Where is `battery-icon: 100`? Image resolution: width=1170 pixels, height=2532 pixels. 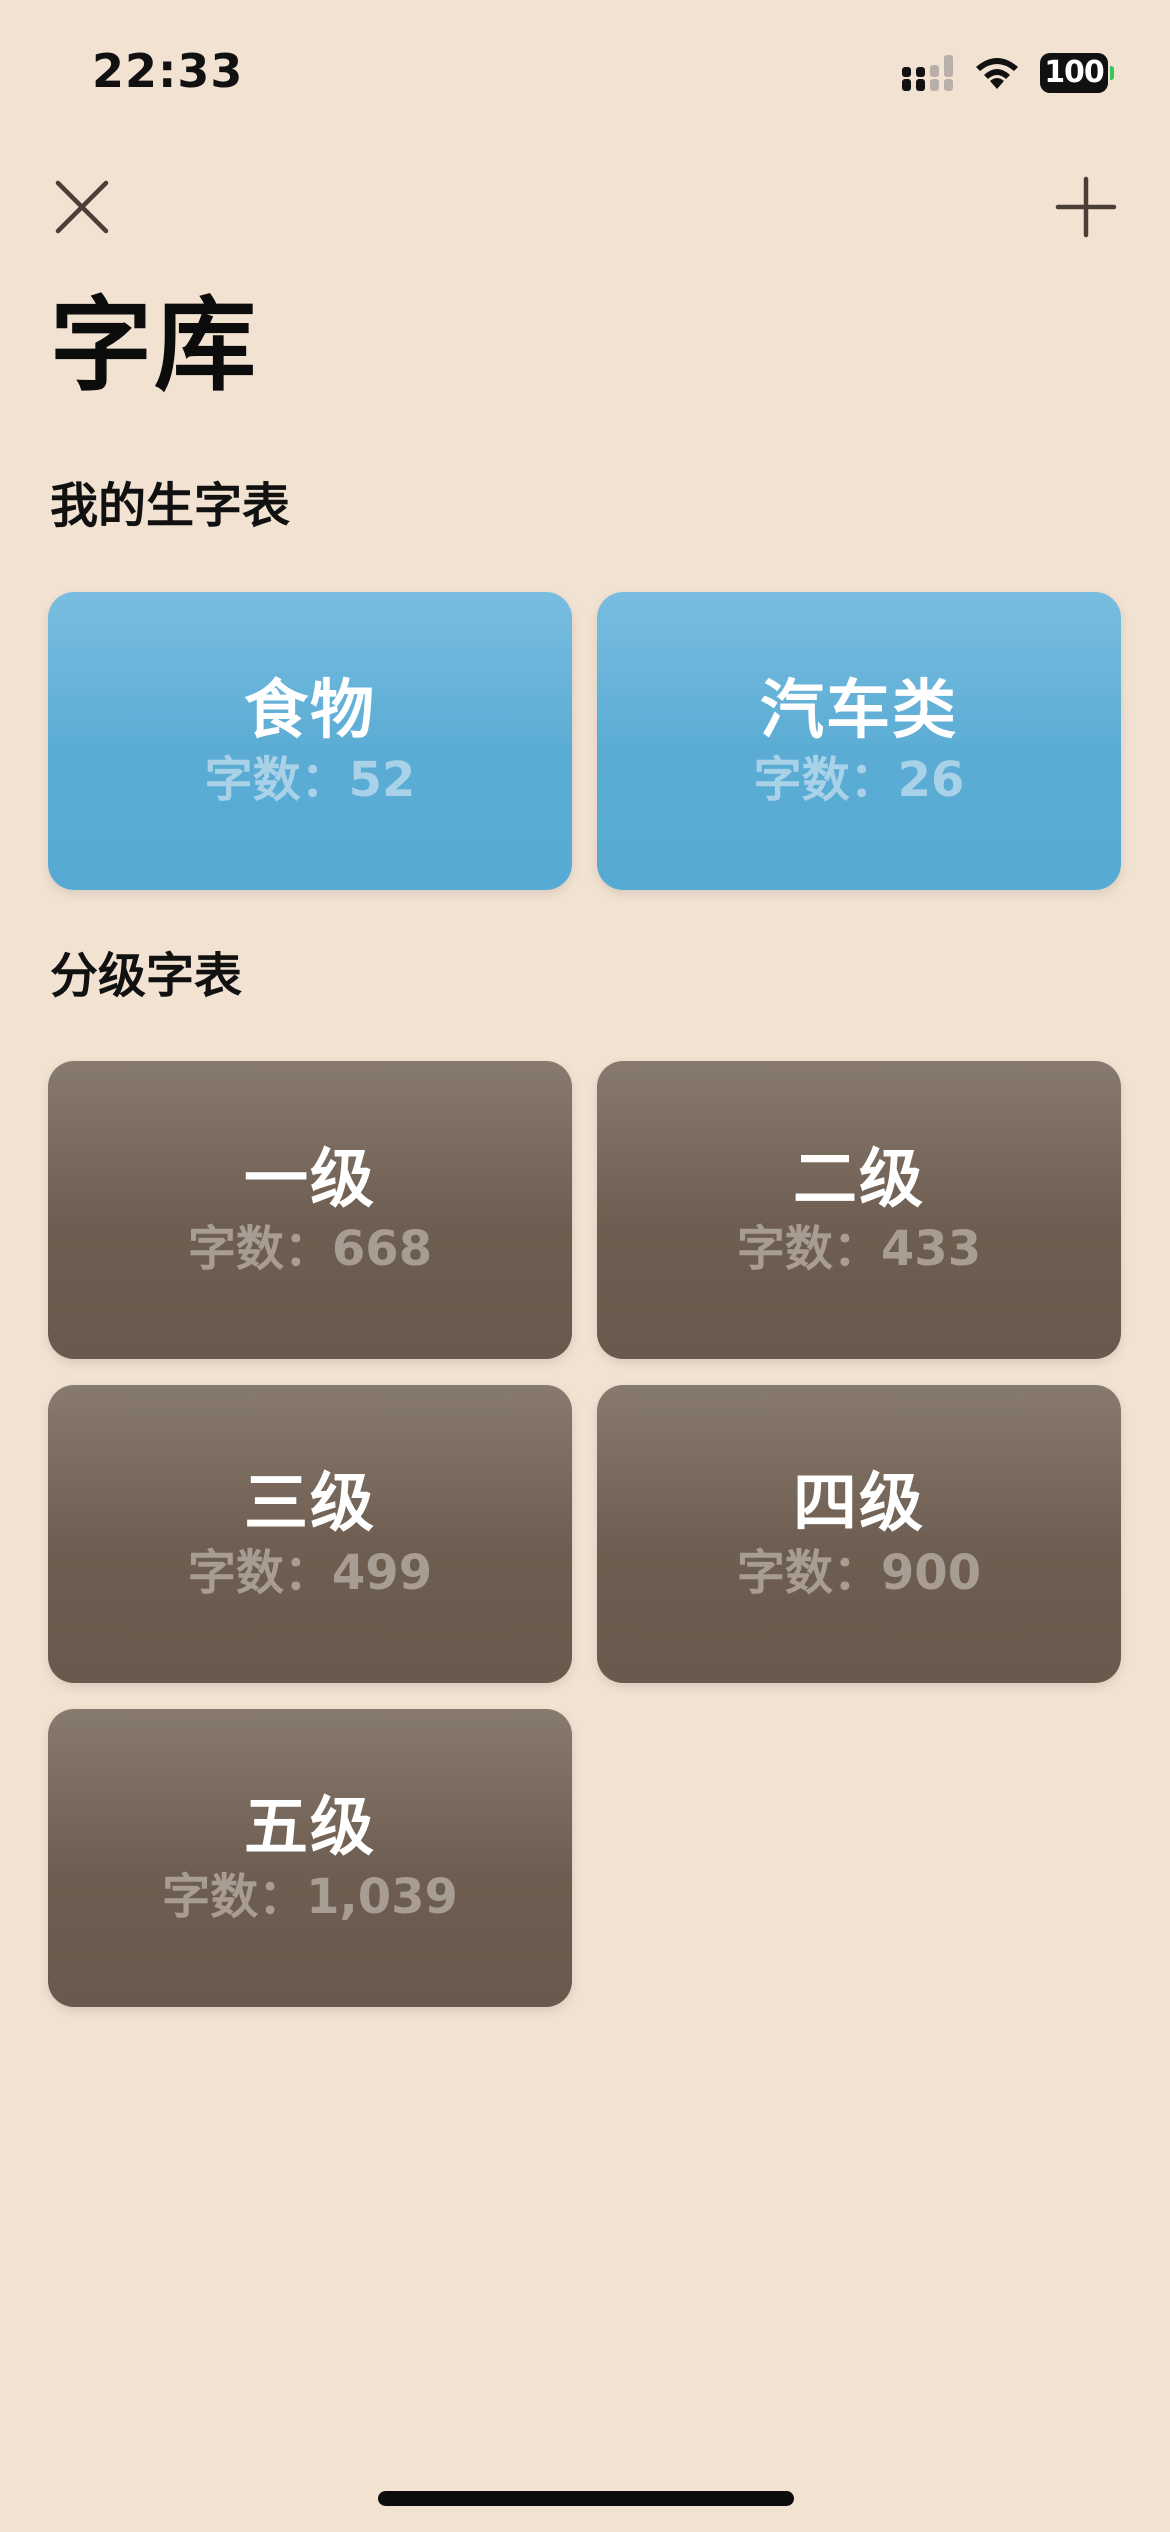 battery-icon: 100 is located at coordinates (1077, 73).